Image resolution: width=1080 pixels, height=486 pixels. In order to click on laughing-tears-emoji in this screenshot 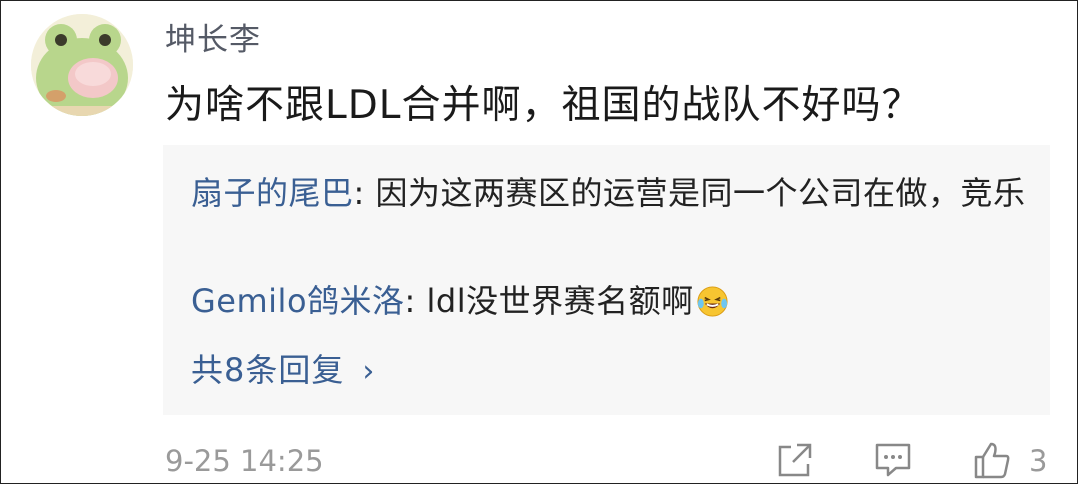, I will do `click(712, 301)`.